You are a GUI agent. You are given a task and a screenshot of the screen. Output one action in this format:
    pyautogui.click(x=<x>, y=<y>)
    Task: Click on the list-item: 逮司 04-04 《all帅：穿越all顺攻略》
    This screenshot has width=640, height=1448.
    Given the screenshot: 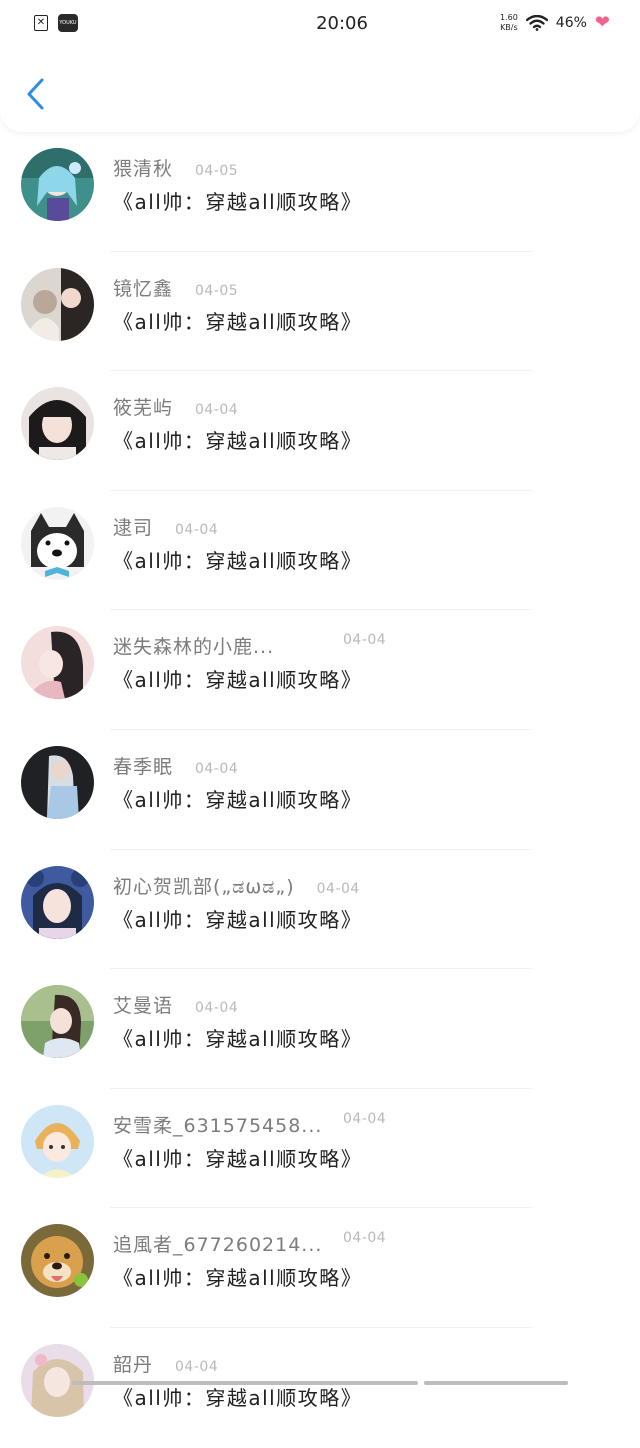 What is the action you would take?
    pyautogui.click(x=320, y=551)
    